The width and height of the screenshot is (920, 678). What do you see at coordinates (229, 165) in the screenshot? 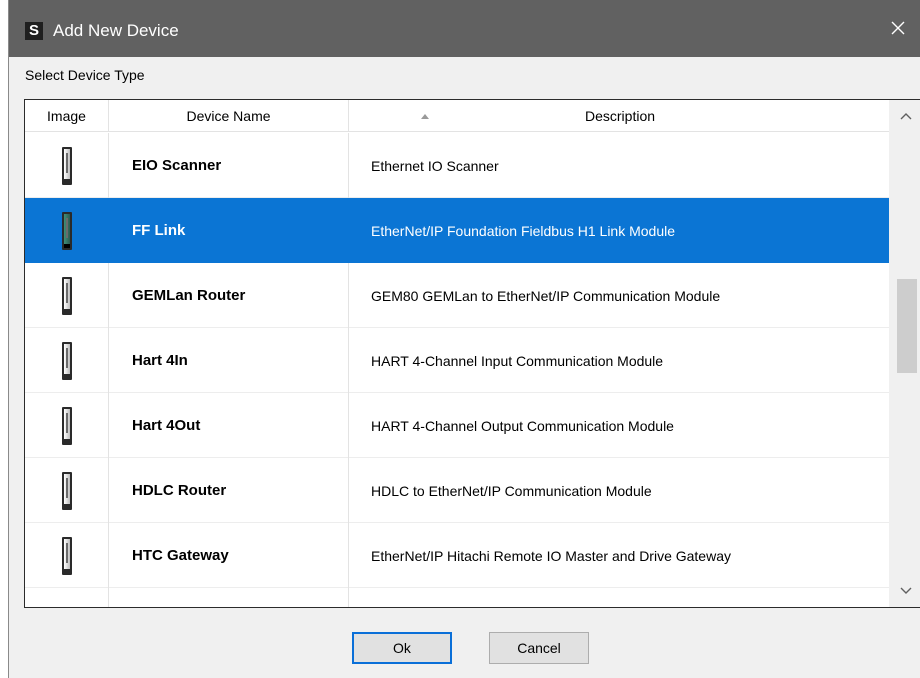
I see `row-device-name: EIO Scanner` at bounding box center [229, 165].